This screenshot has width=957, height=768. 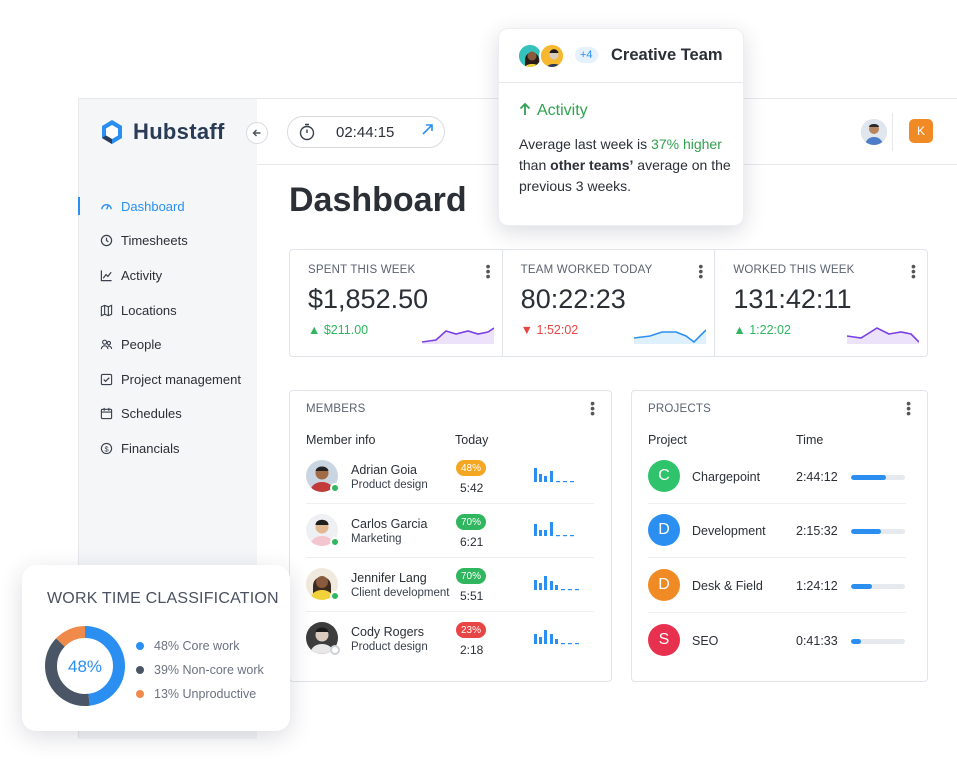 I want to click on sidebar-item-label: Timesheets, so click(x=154, y=241).